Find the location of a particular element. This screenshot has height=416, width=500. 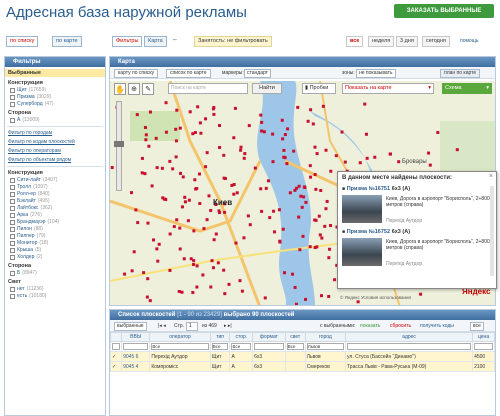

cell-surface-id: 9045 4 is located at coordinates (136, 366).